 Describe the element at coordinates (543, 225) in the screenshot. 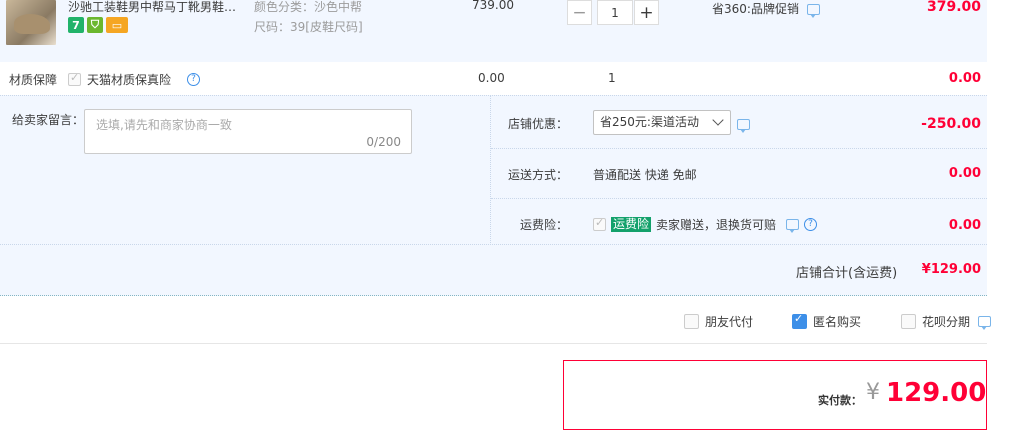

I see `insurance-label: 运费险：` at that location.